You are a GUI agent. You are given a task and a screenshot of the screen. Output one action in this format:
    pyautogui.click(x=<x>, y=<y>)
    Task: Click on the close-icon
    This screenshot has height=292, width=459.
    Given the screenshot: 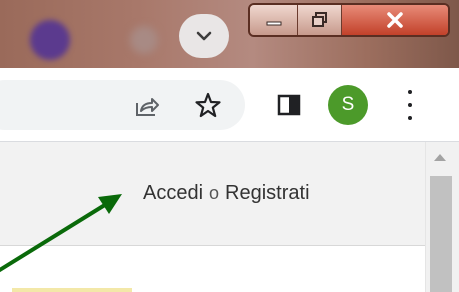 What is the action you would take?
    pyautogui.click(x=395, y=20)
    